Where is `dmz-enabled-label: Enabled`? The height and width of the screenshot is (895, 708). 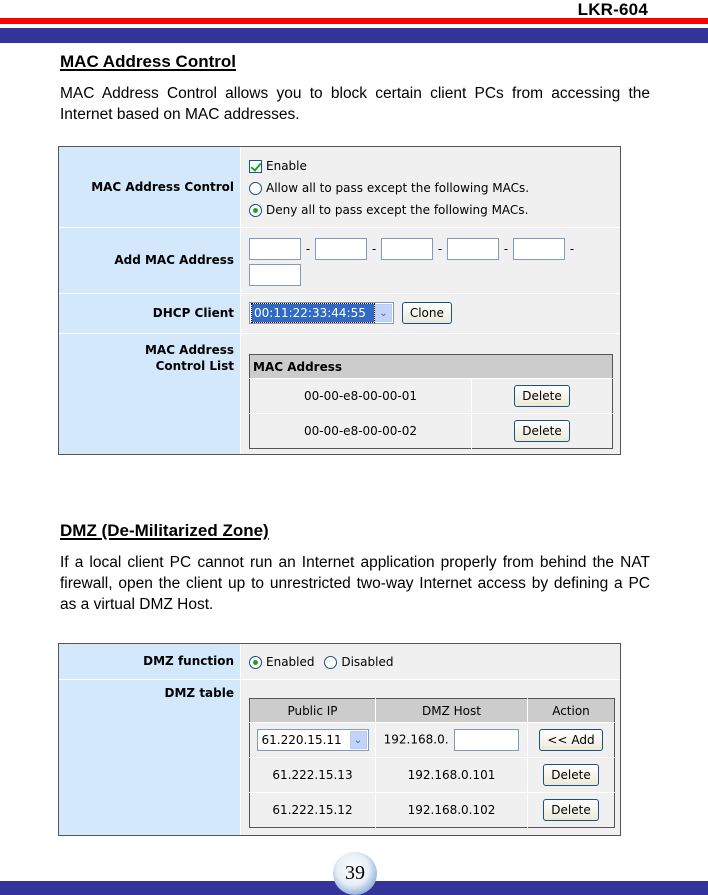
dmz-enabled-label: Enabled is located at coordinates (290, 662).